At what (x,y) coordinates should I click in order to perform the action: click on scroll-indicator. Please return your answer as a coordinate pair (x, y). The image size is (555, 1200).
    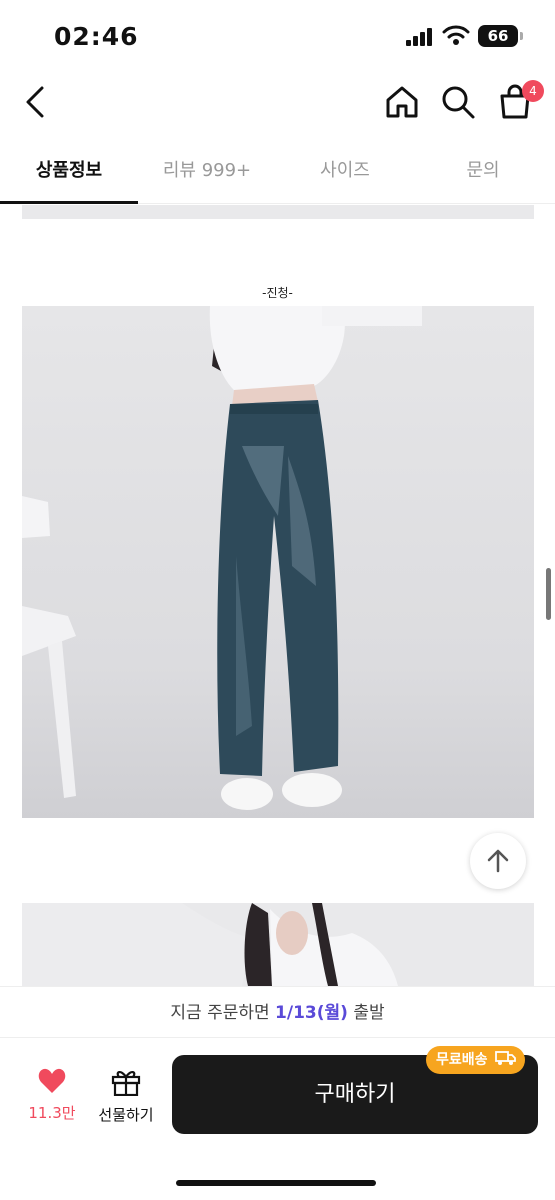
    Looking at the image, I should click on (548, 594).